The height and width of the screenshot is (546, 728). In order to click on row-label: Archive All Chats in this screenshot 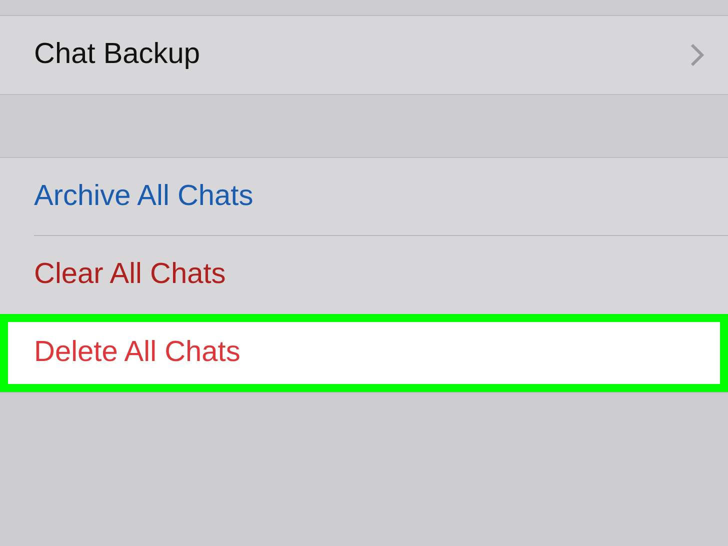, I will do `click(144, 196)`.